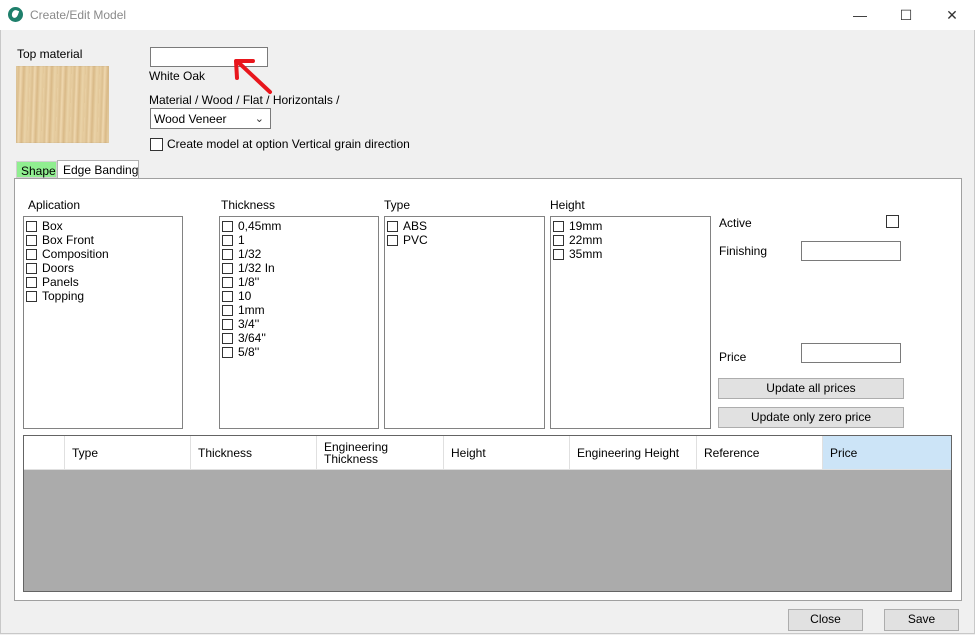 The image size is (975, 635). What do you see at coordinates (299, 226) in the screenshot?
I see `list-item: 0,45mm` at bounding box center [299, 226].